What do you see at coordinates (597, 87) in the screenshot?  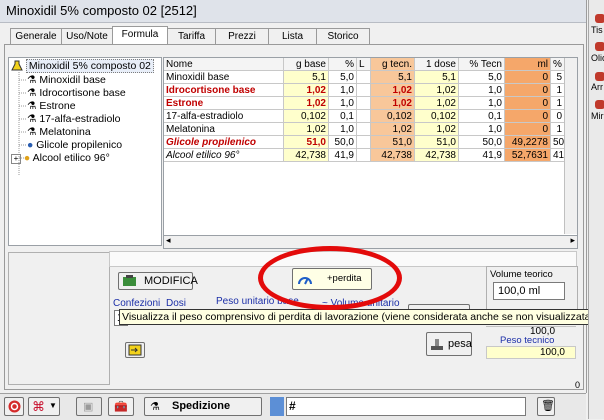 I see `sidebar-item: Arr` at bounding box center [597, 87].